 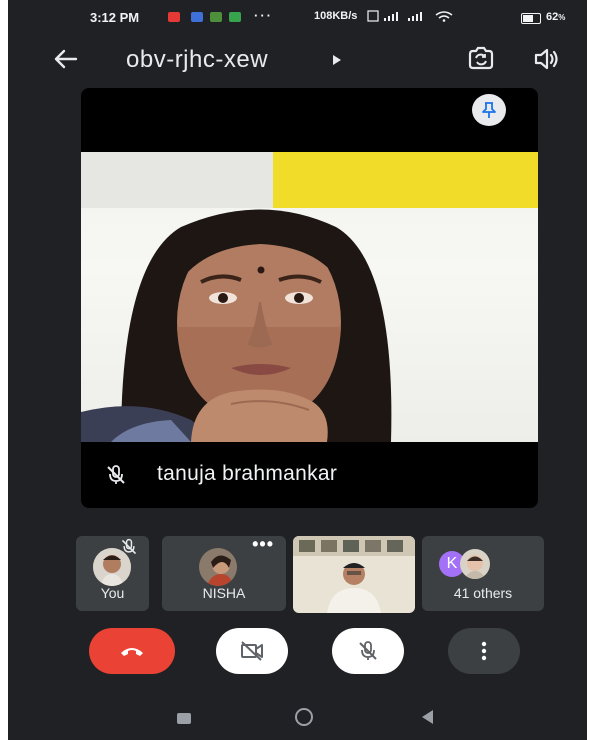 I want to click on pin-icon, so click(x=489, y=110).